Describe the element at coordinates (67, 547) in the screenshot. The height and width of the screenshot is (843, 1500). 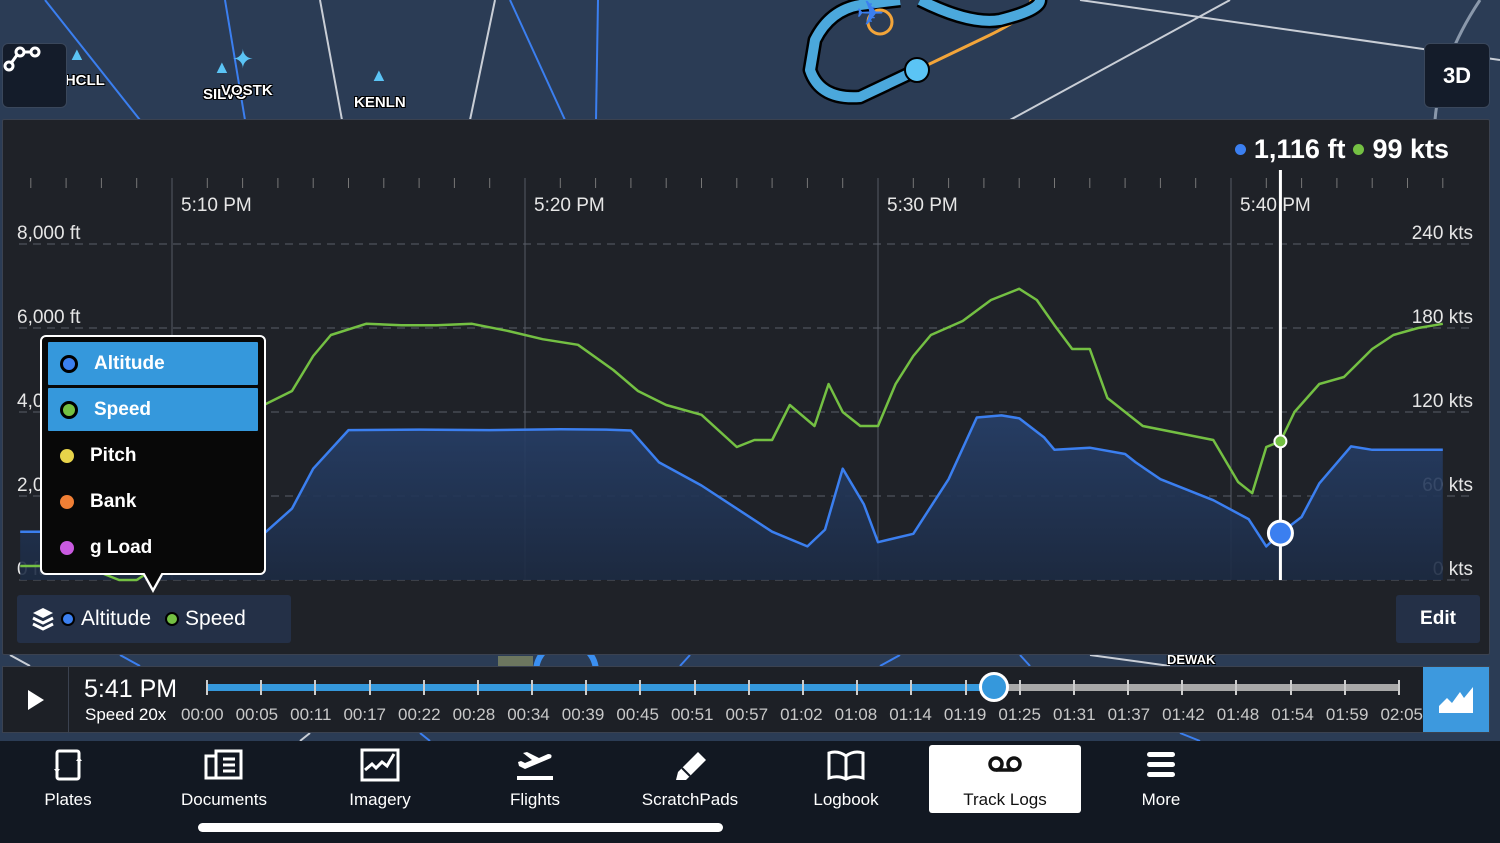
I see `g-load-dot-icon` at that location.